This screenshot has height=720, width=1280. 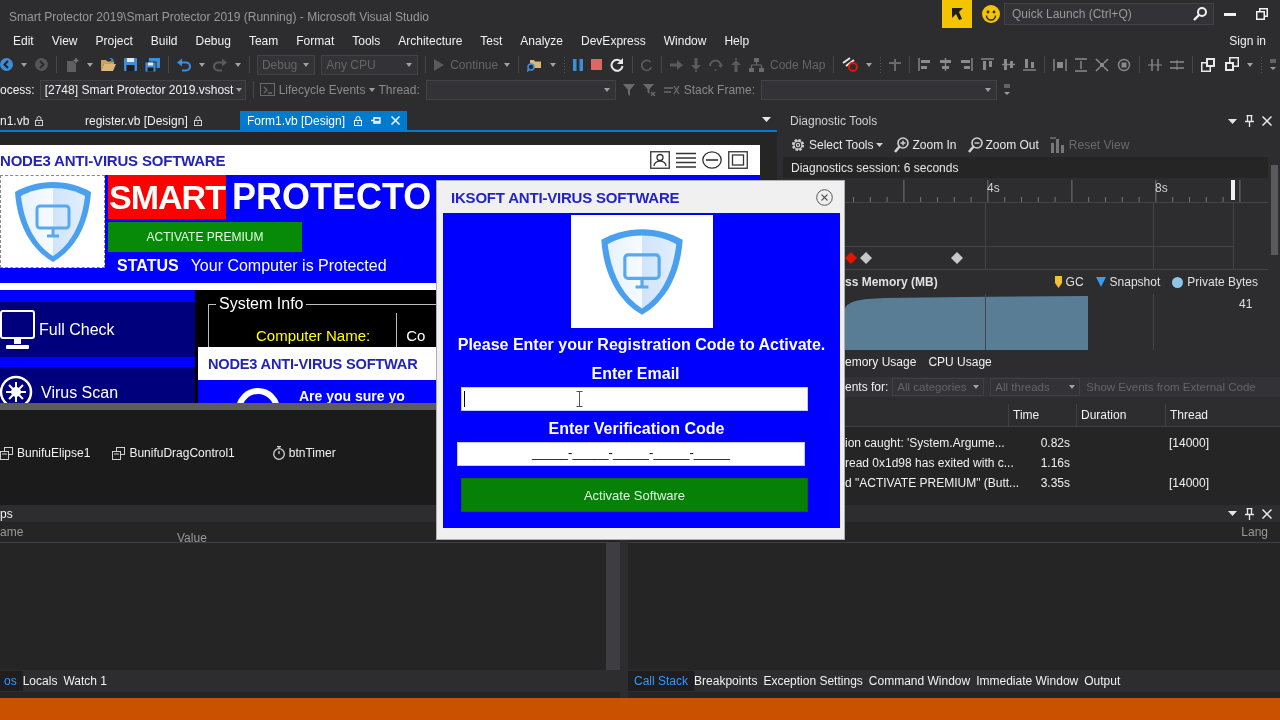 I want to click on panel-tab: Output, so click(x=1105, y=681).